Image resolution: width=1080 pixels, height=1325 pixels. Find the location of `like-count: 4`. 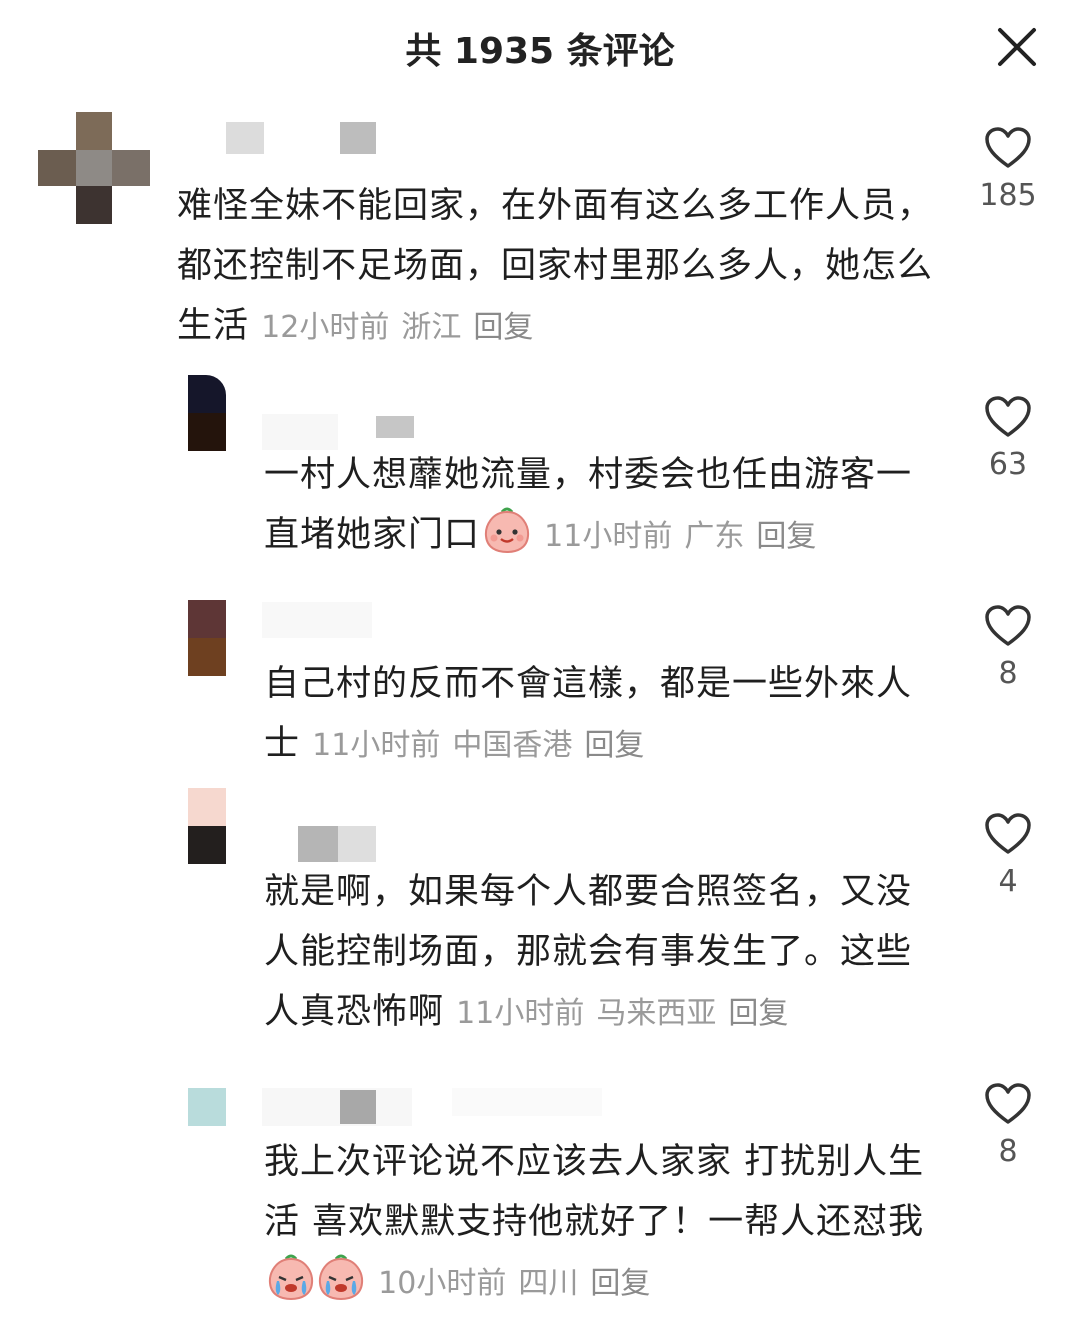

like-count: 4 is located at coordinates (1008, 881).